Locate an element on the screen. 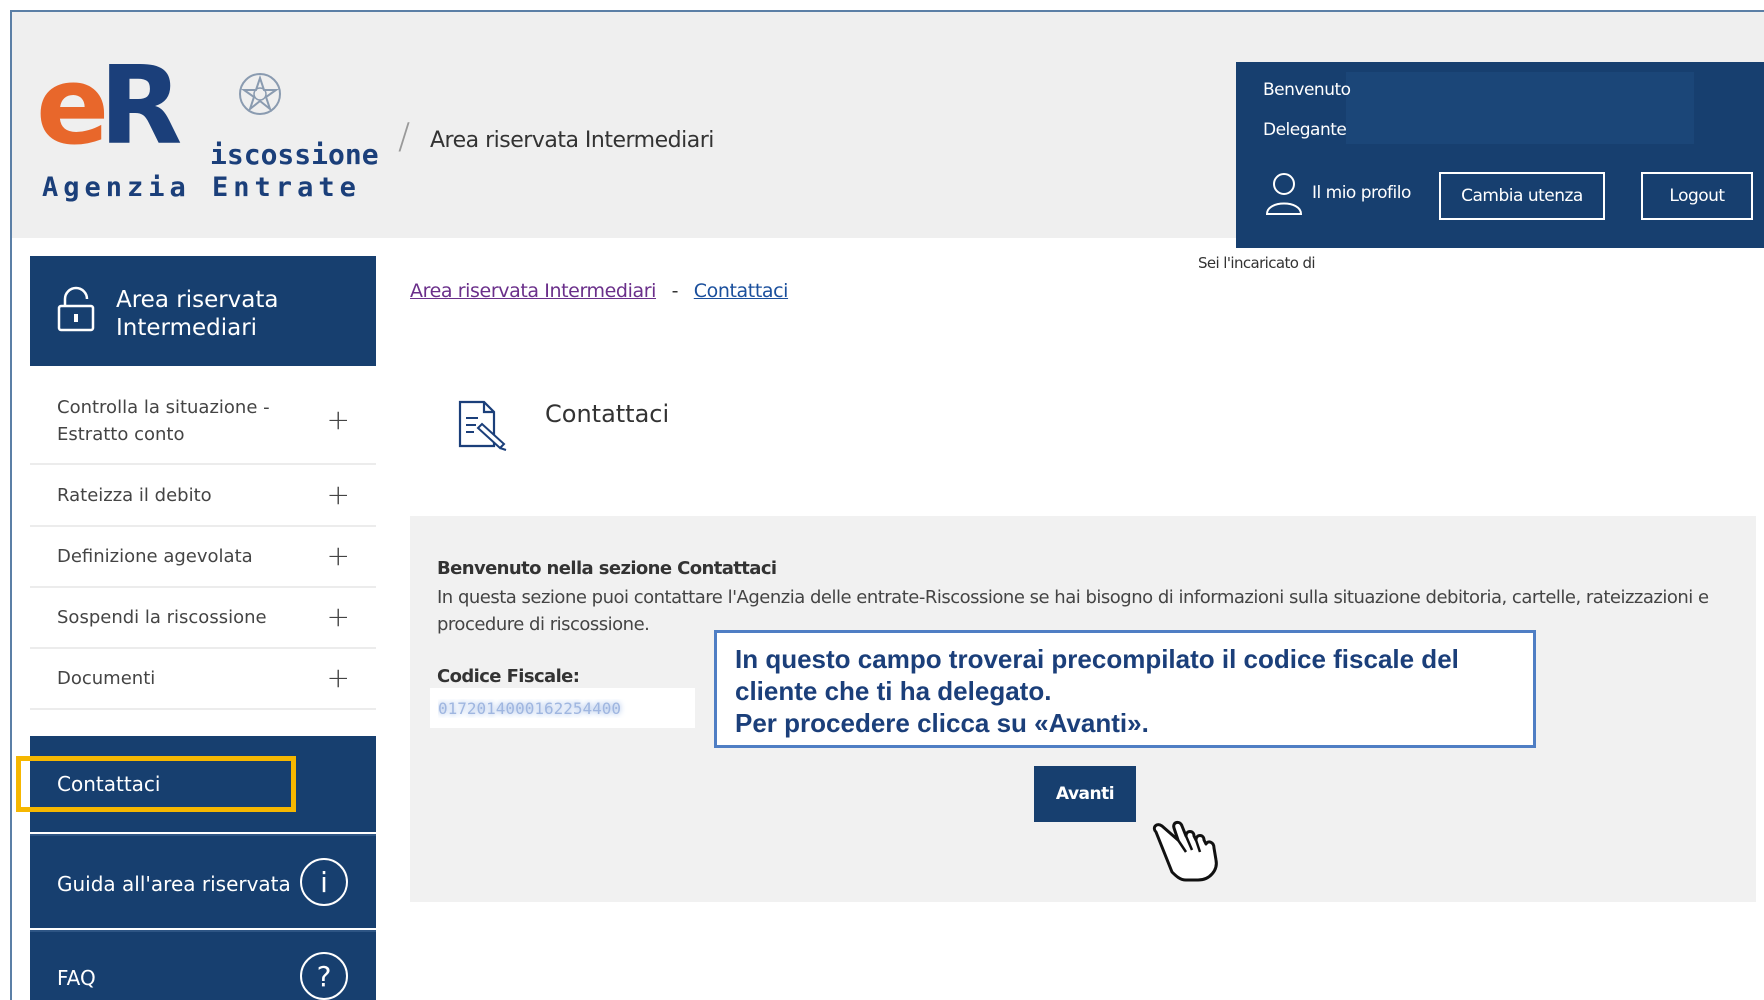 The height and width of the screenshot is (1000, 1764). panel-heading: Benvenuto nella sezione Contattaci is located at coordinates (607, 568).